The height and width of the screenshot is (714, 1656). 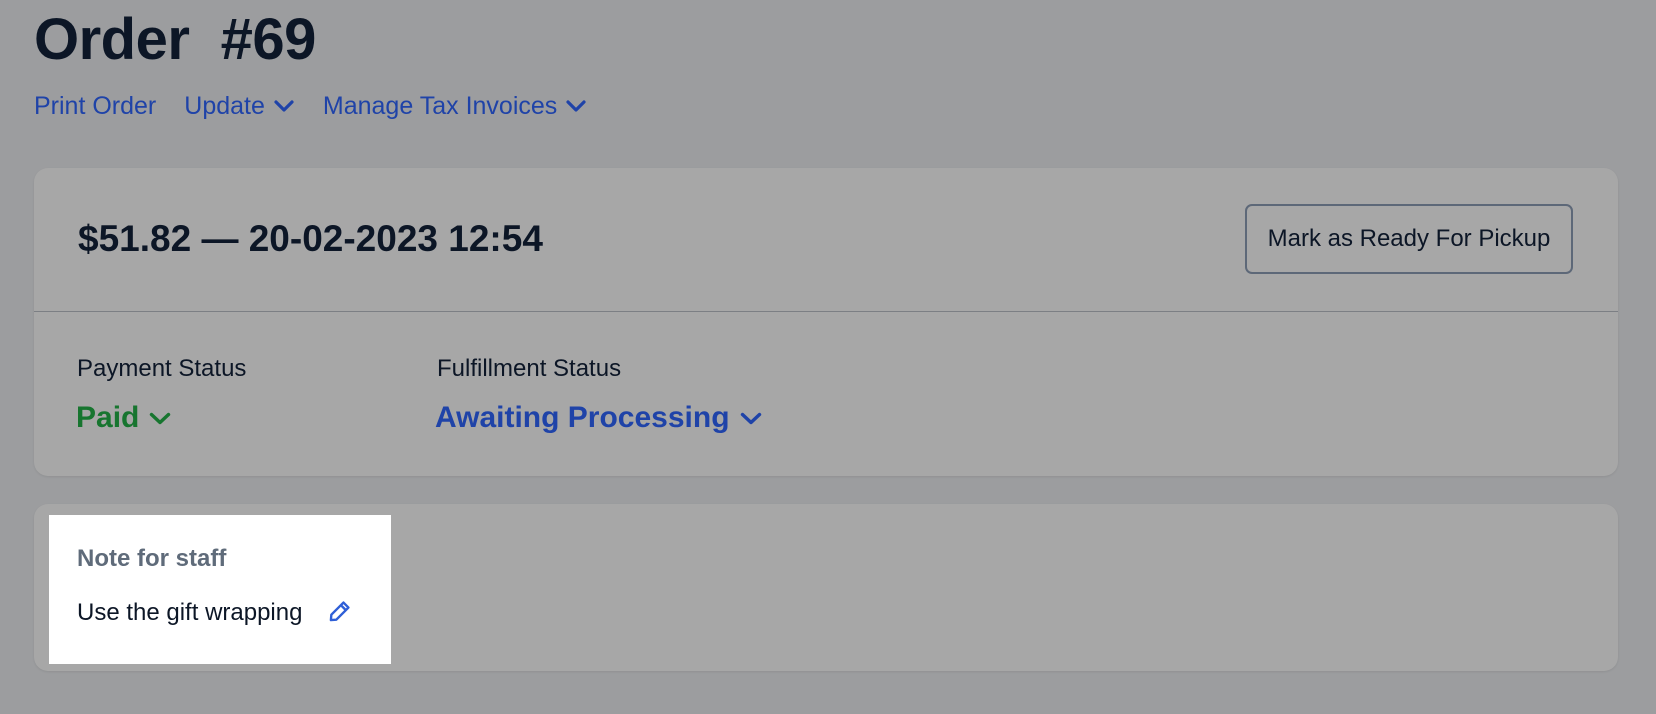 What do you see at coordinates (310, 106) in the screenshot?
I see `order-actions-bar: Print Order Update Manage Tax Invoices` at bounding box center [310, 106].